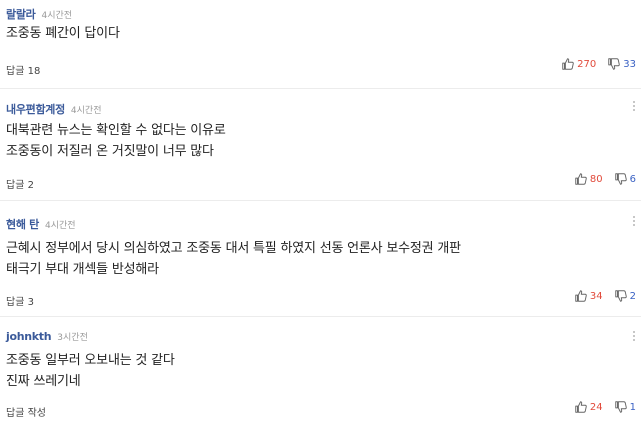 The image size is (641, 426). Describe the element at coordinates (632, 179) in the screenshot. I see `dislike-count: 6` at that location.